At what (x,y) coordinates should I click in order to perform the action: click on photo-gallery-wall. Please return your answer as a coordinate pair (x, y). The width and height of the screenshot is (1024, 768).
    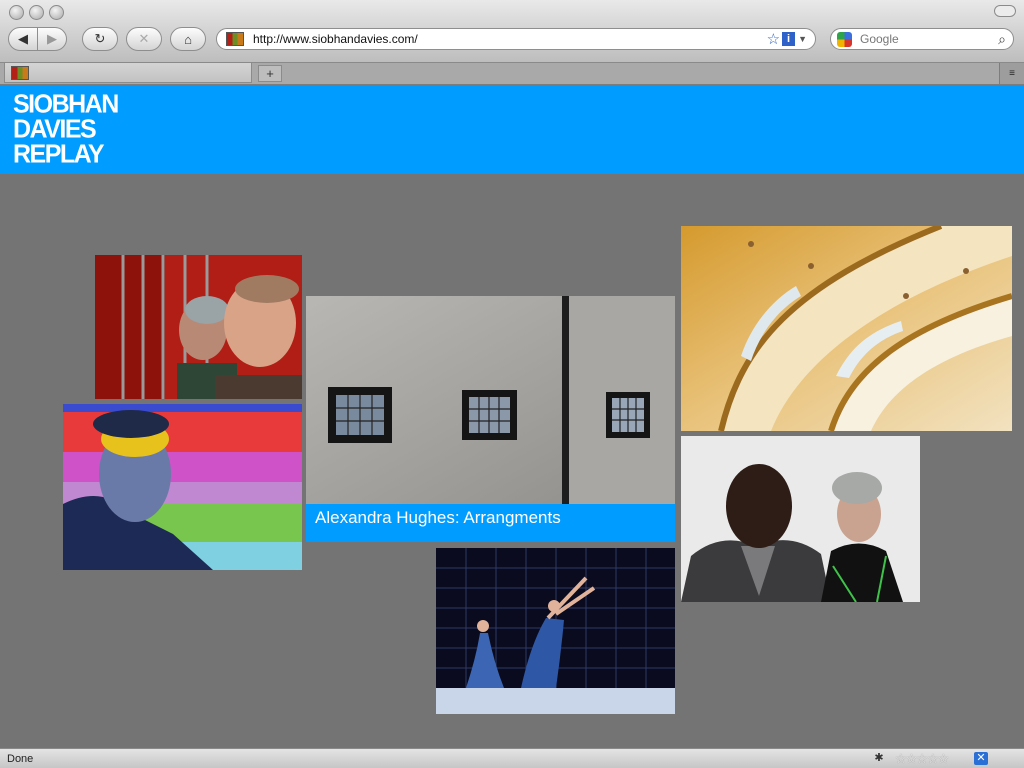
    Looking at the image, I should click on (490, 400).